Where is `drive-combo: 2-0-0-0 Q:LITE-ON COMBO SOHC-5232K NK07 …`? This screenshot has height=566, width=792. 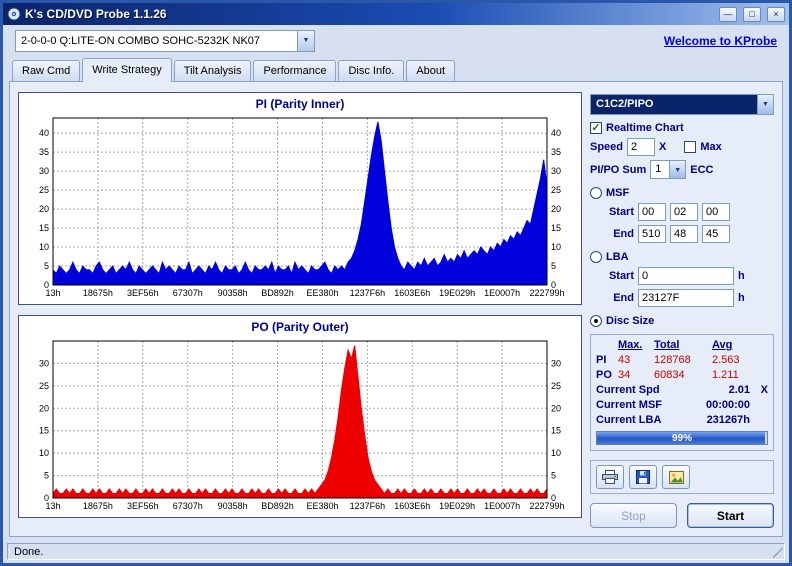 drive-combo: 2-0-0-0 Q:LITE-ON COMBO SOHC-5232K NK07 … is located at coordinates (165, 41).